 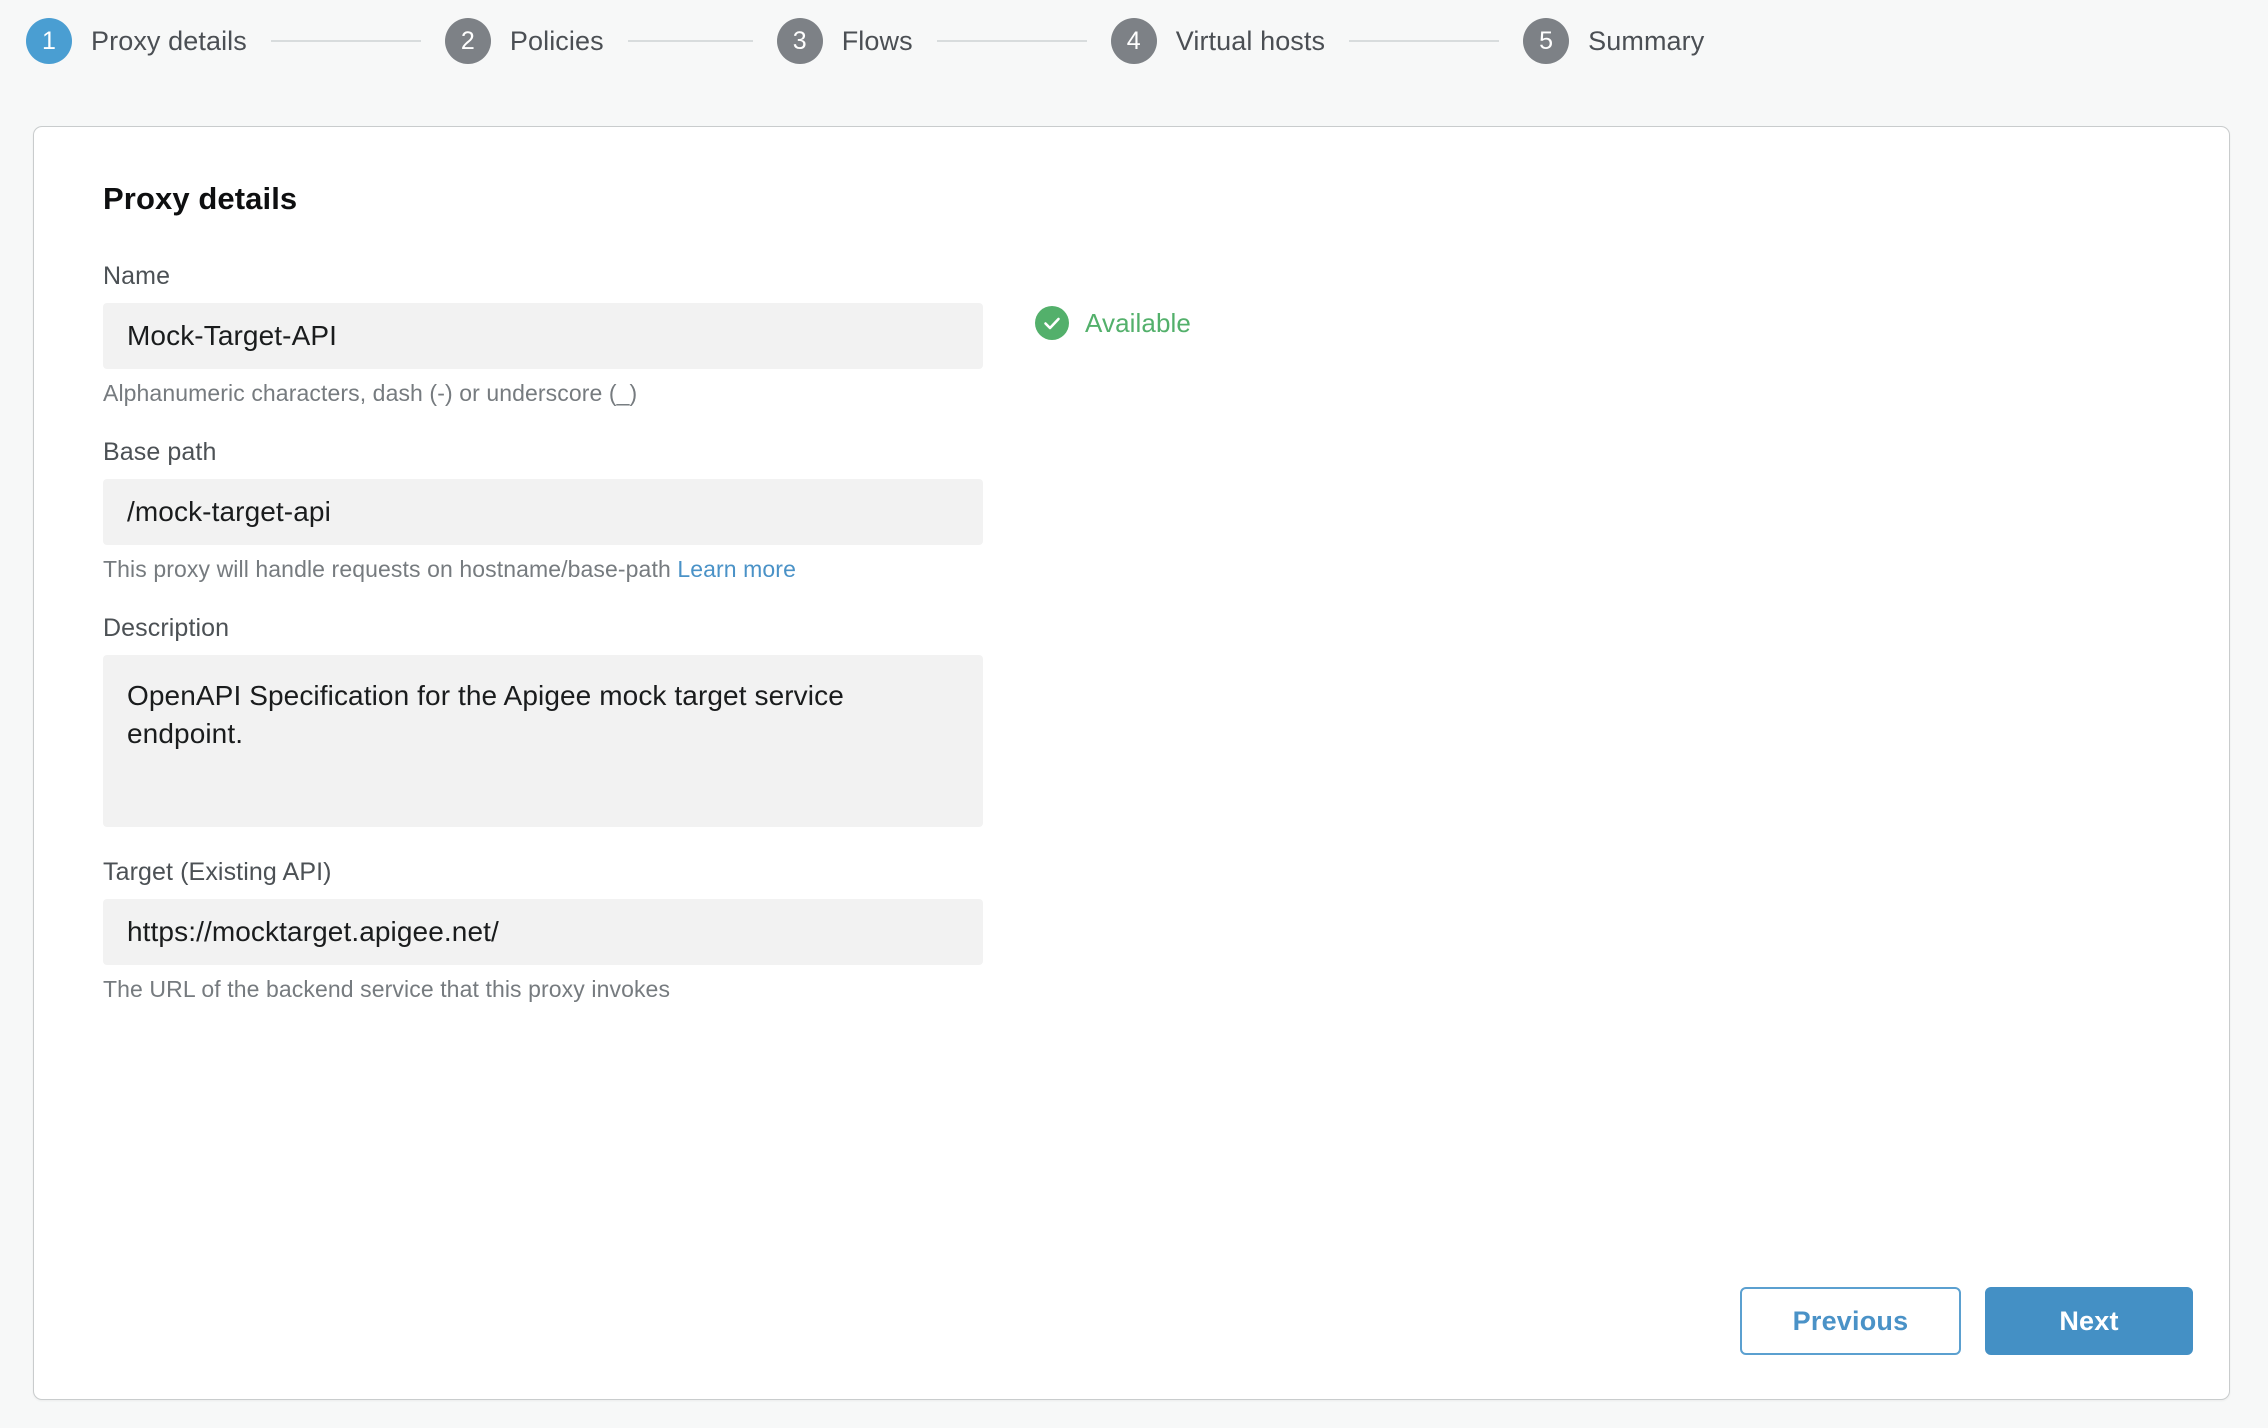 I want to click on stepper-step-proxy-details: 1 Proxy details, so click(x=136, y=41).